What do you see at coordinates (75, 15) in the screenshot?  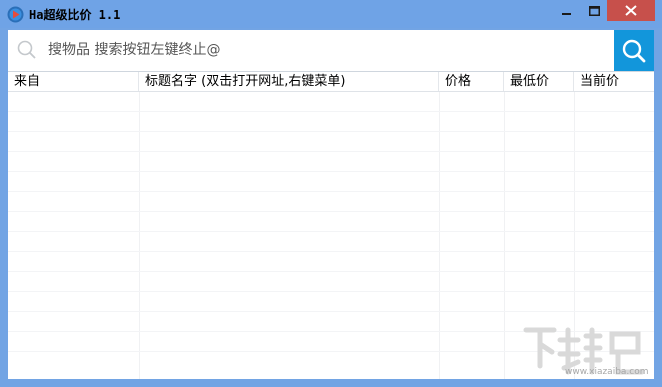 I see `window-title: Ha超级比价 1.1` at bounding box center [75, 15].